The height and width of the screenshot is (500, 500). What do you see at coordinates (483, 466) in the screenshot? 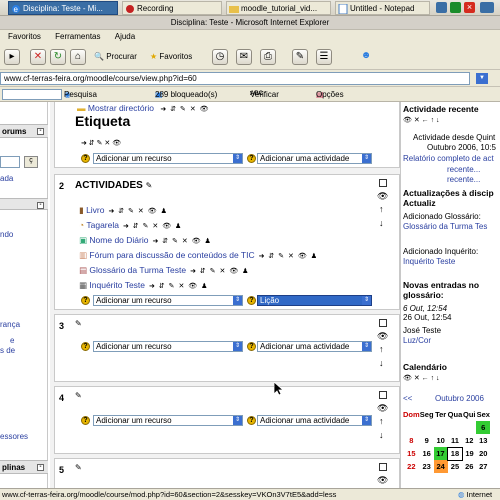
I see `calendar-day: 27` at bounding box center [483, 466].